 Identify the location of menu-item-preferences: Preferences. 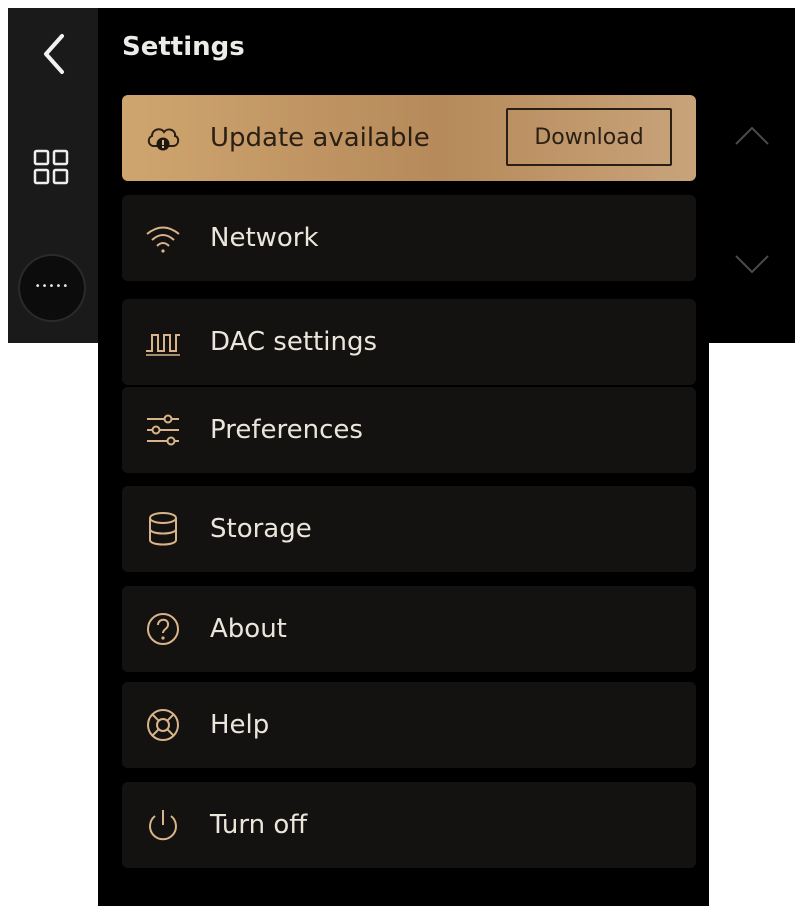
(409, 430).